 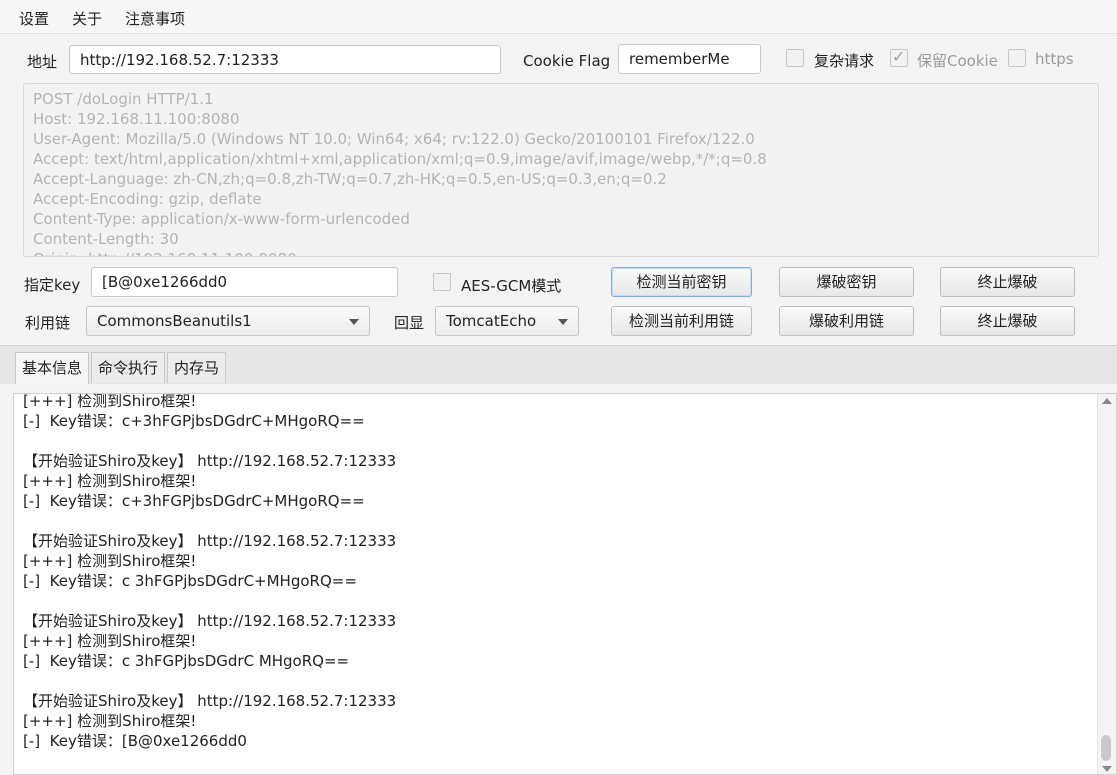 What do you see at coordinates (558, 17) in the screenshot?
I see `menu-bar: 设置 关于 注意事项` at bounding box center [558, 17].